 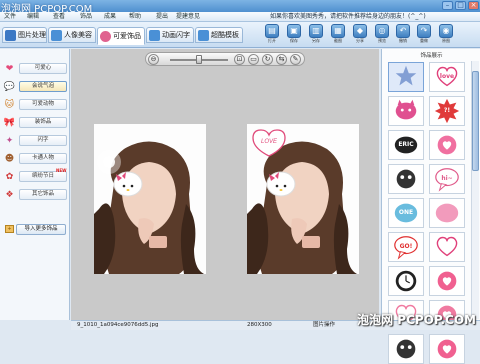 What do you see at coordinates (225, 59) in the screenshot?
I see `zoom-toolbar: ⊖ ⊡ ▭ ↻ ⇆ ✎` at bounding box center [225, 59].